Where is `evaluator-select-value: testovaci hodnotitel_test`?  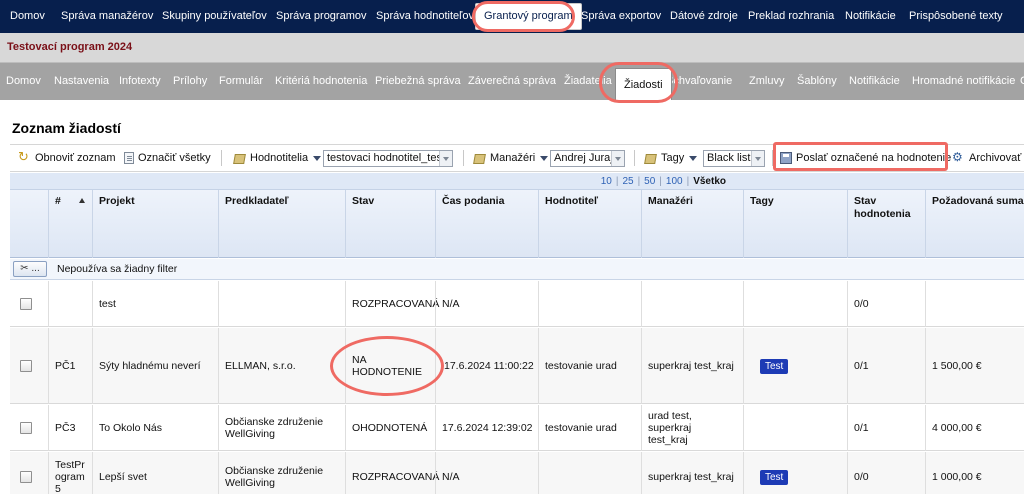 evaluator-select-value: testovaci hodnotitel_test is located at coordinates (386, 158).